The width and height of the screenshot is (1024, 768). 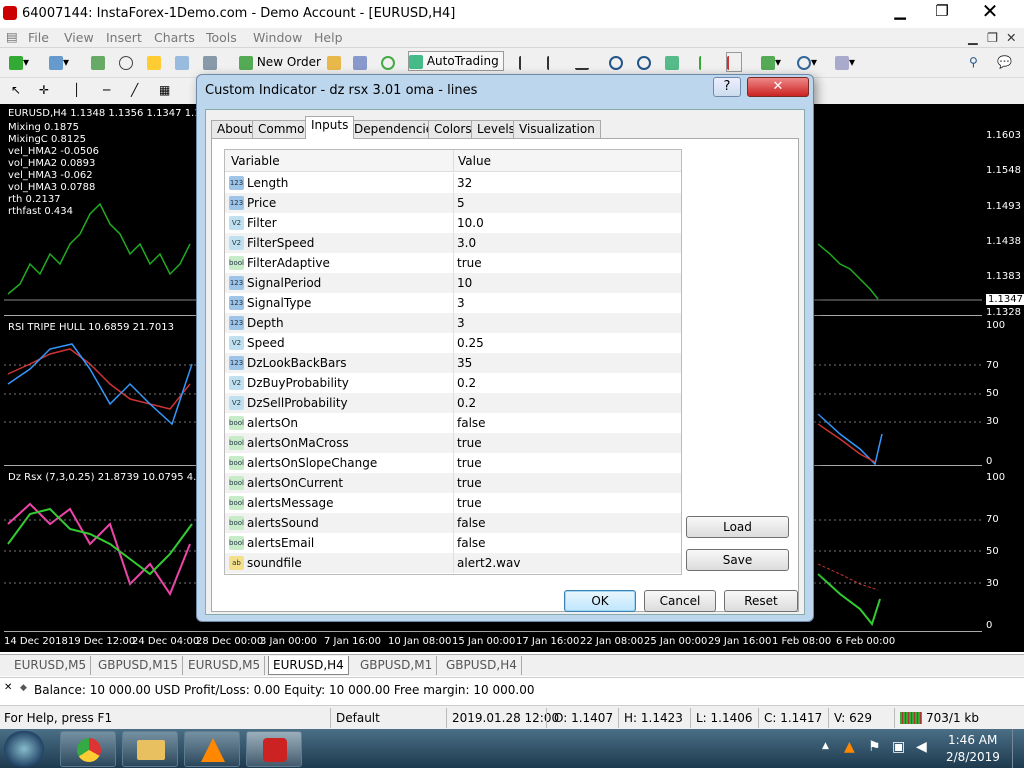 What do you see at coordinates (334, 62) in the screenshot?
I see `metaeditor-button` at bounding box center [334, 62].